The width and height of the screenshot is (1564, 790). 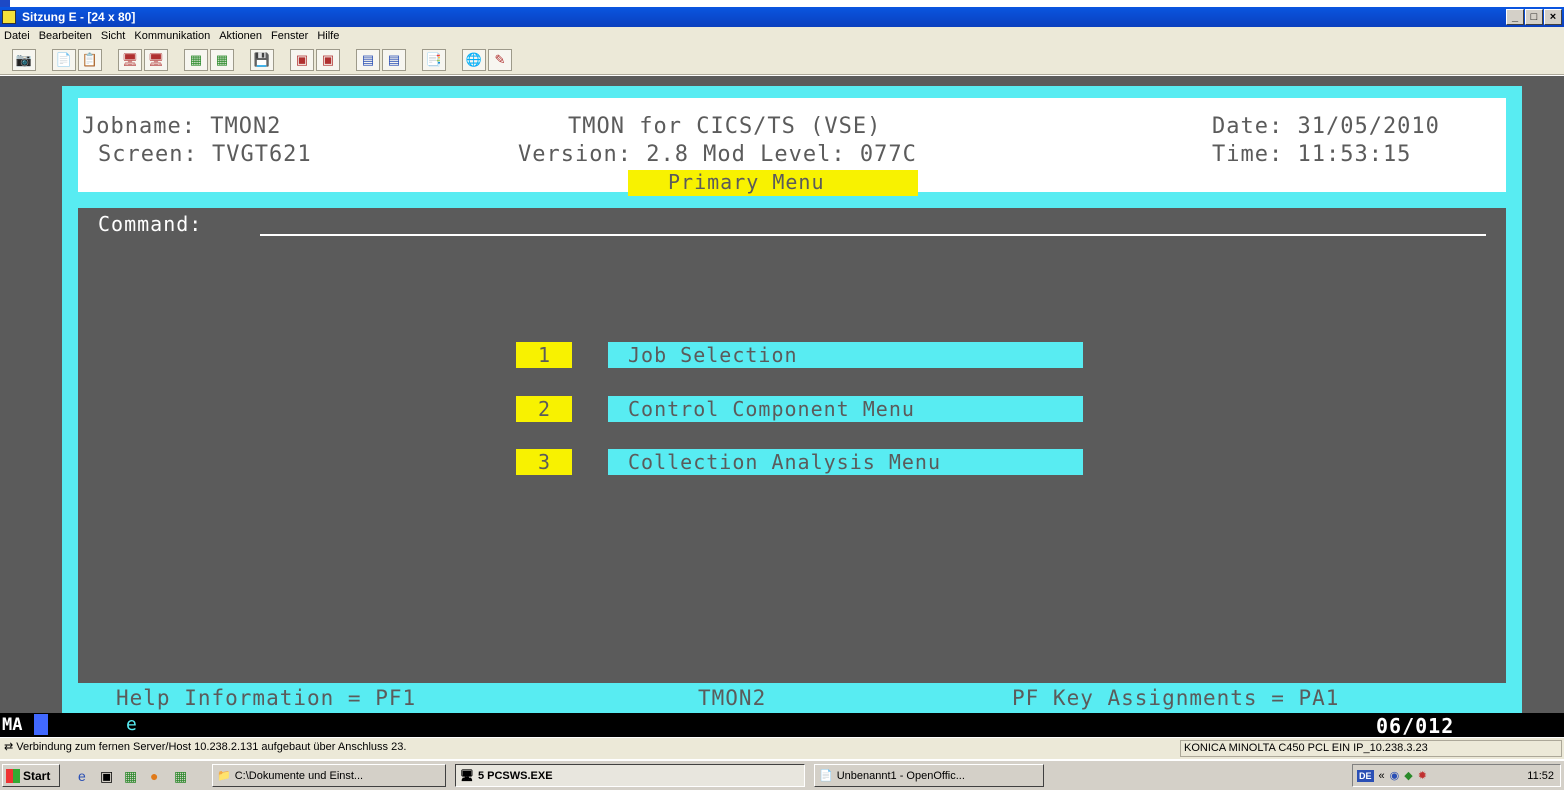 I want to click on clipboard-icon: 📑, so click(x=434, y=59).